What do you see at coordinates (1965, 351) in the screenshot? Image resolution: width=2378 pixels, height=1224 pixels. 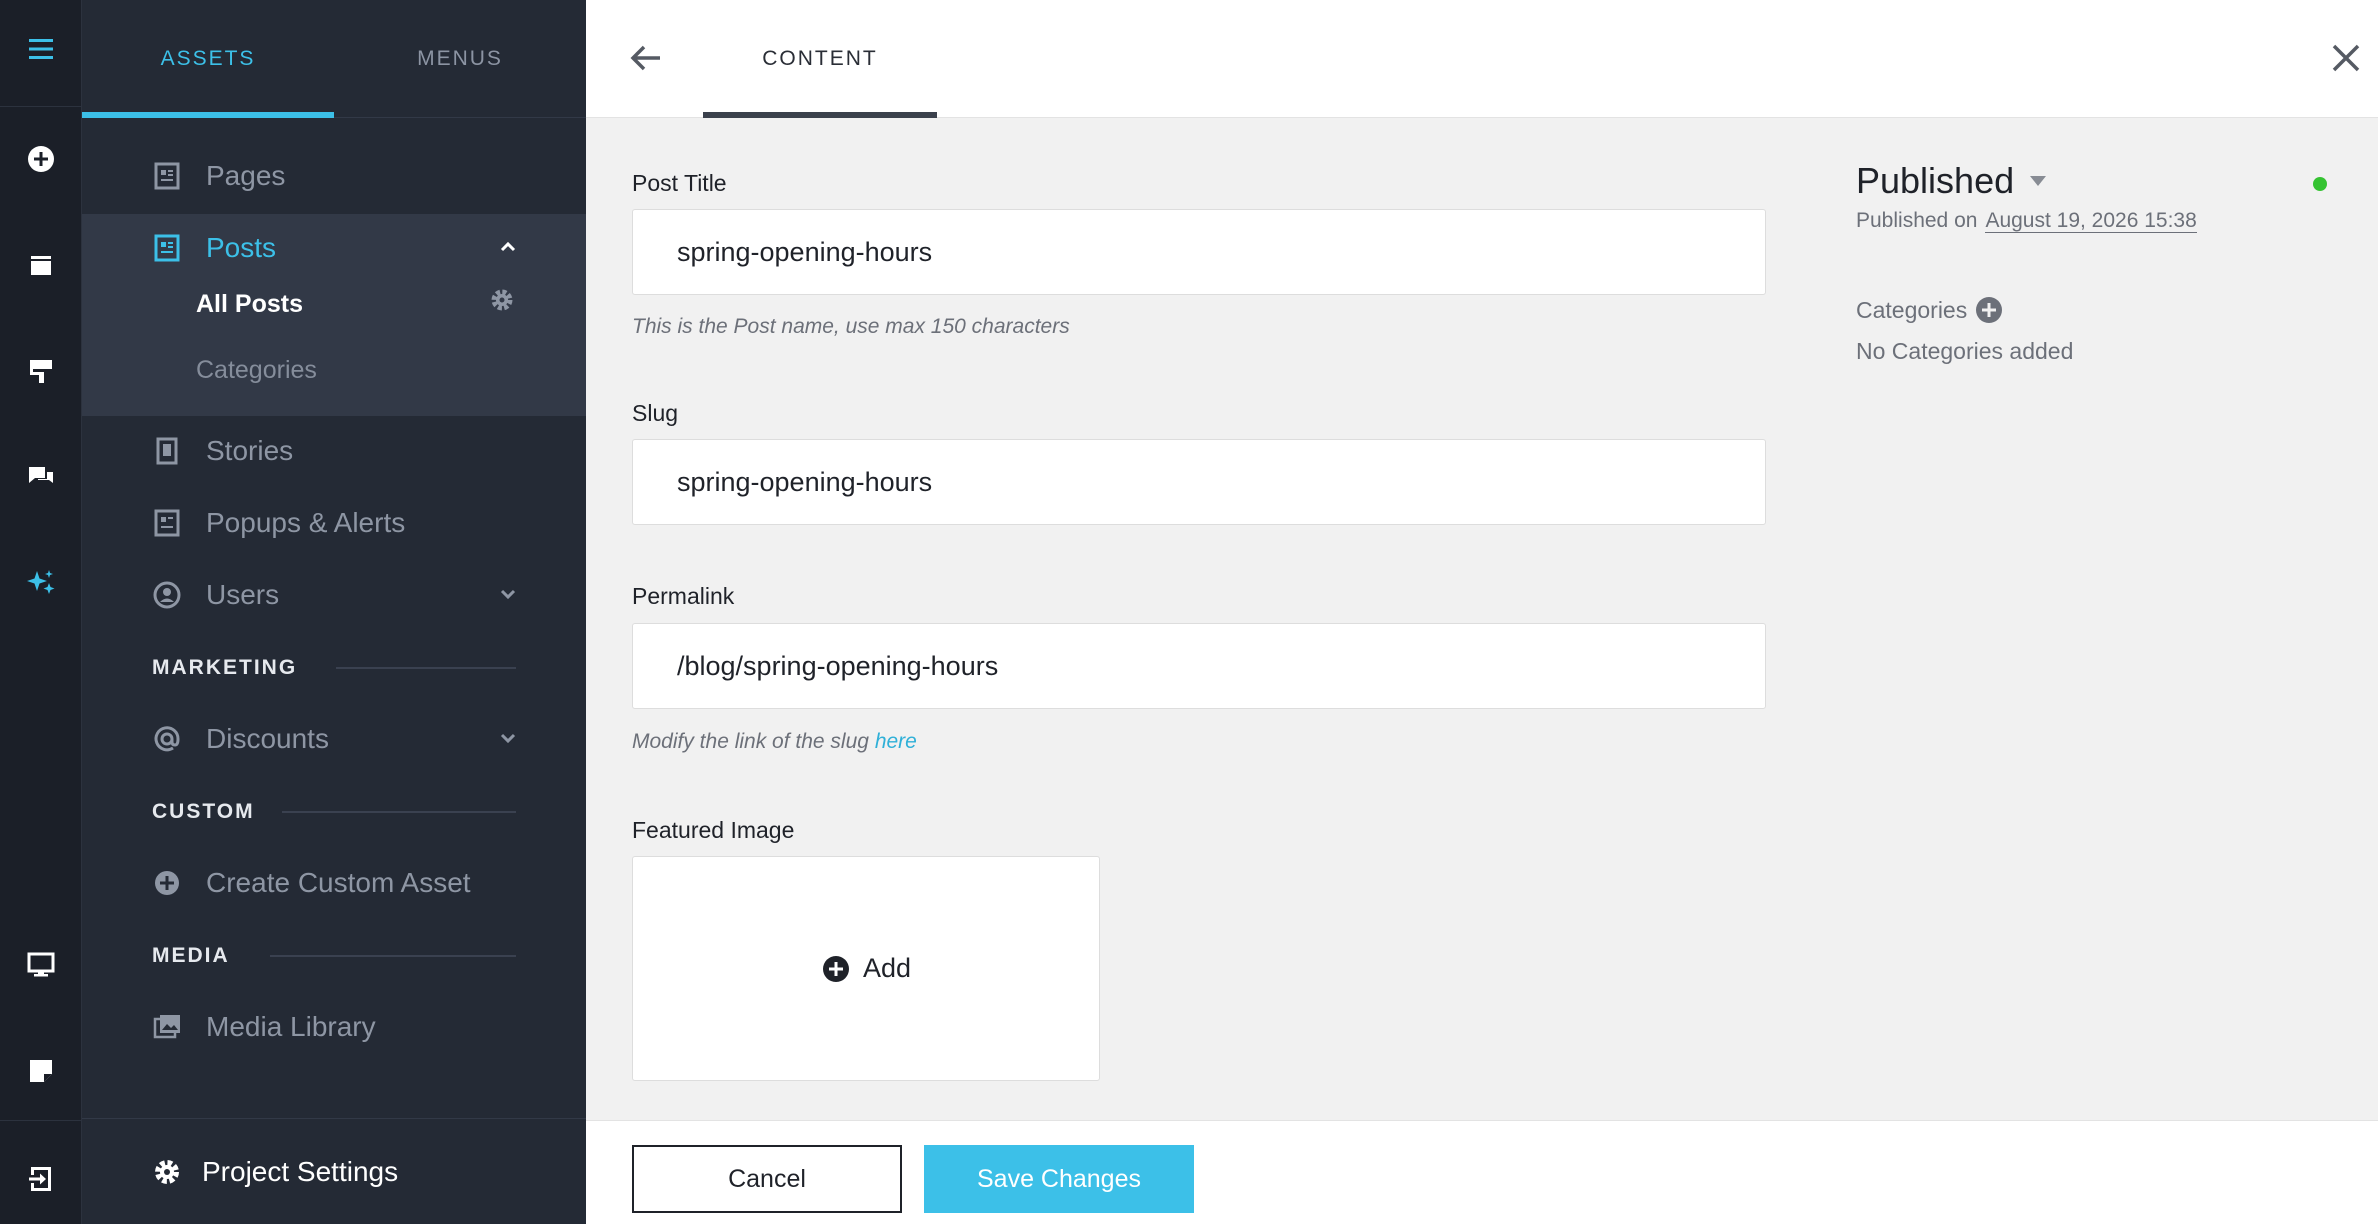 I see `categories-empty-text: No Categories added` at bounding box center [1965, 351].